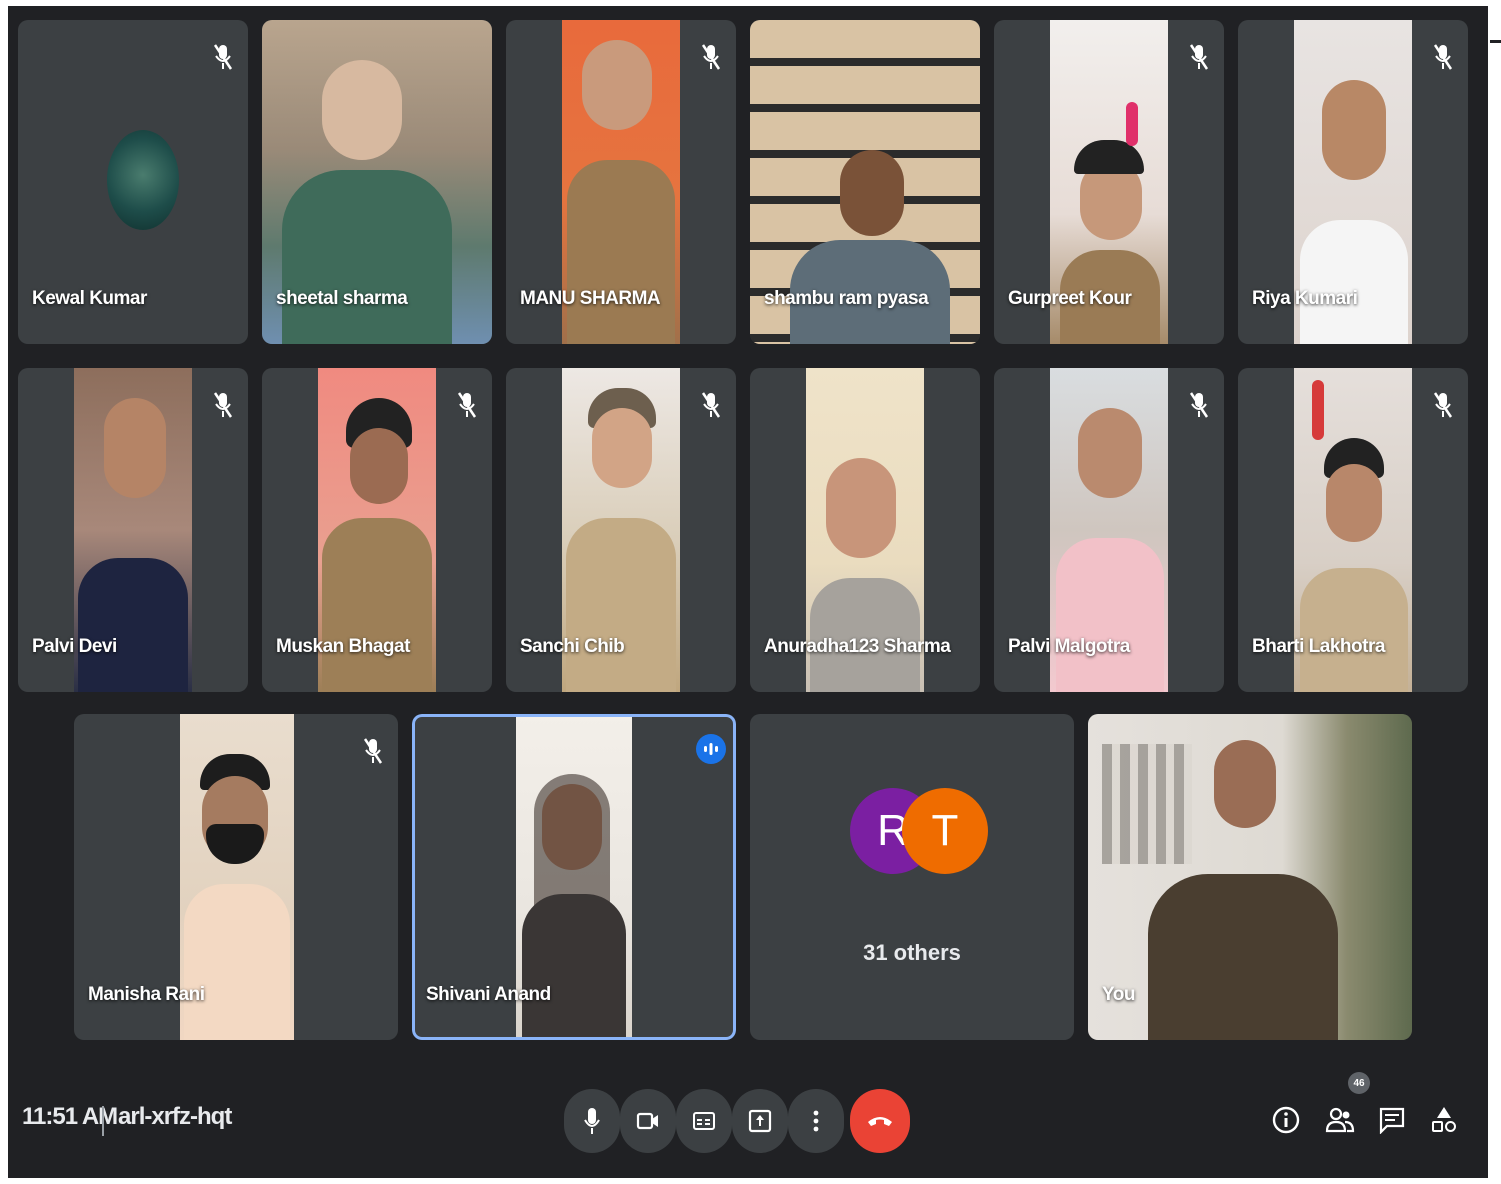 The image size is (1501, 1184). What do you see at coordinates (572, 646) in the screenshot?
I see `participant-name: Sanchi Chib` at bounding box center [572, 646].